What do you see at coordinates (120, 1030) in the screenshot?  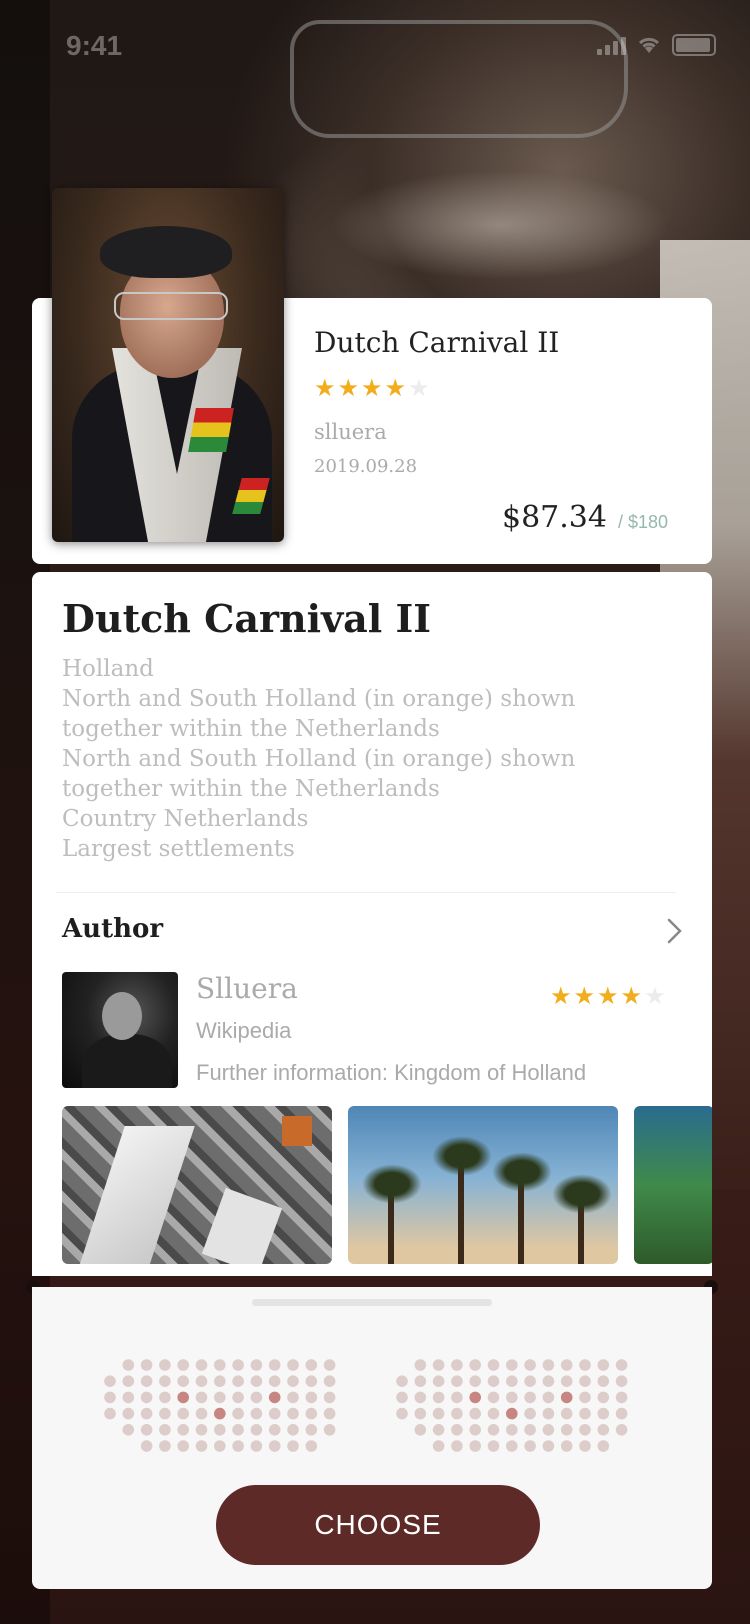 I see `author-avatar` at bounding box center [120, 1030].